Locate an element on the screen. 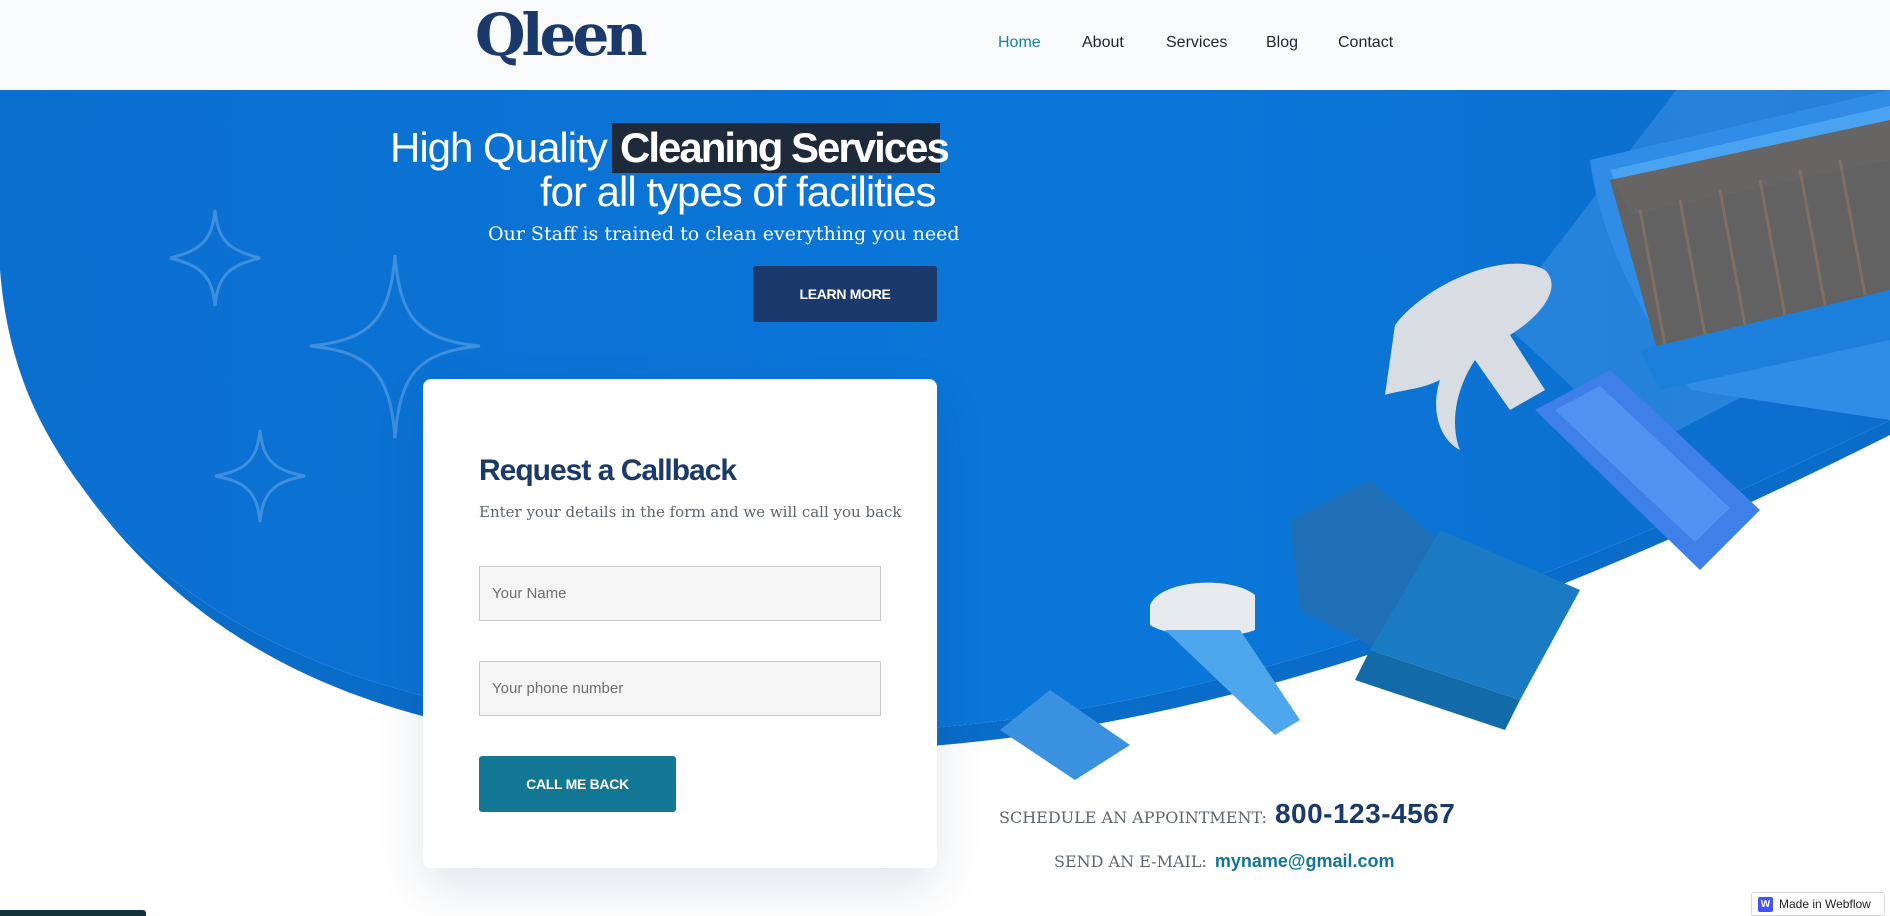 This screenshot has width=1890, height=916. callback-form-title: Request a Callback is located at coordinates (608, 470).